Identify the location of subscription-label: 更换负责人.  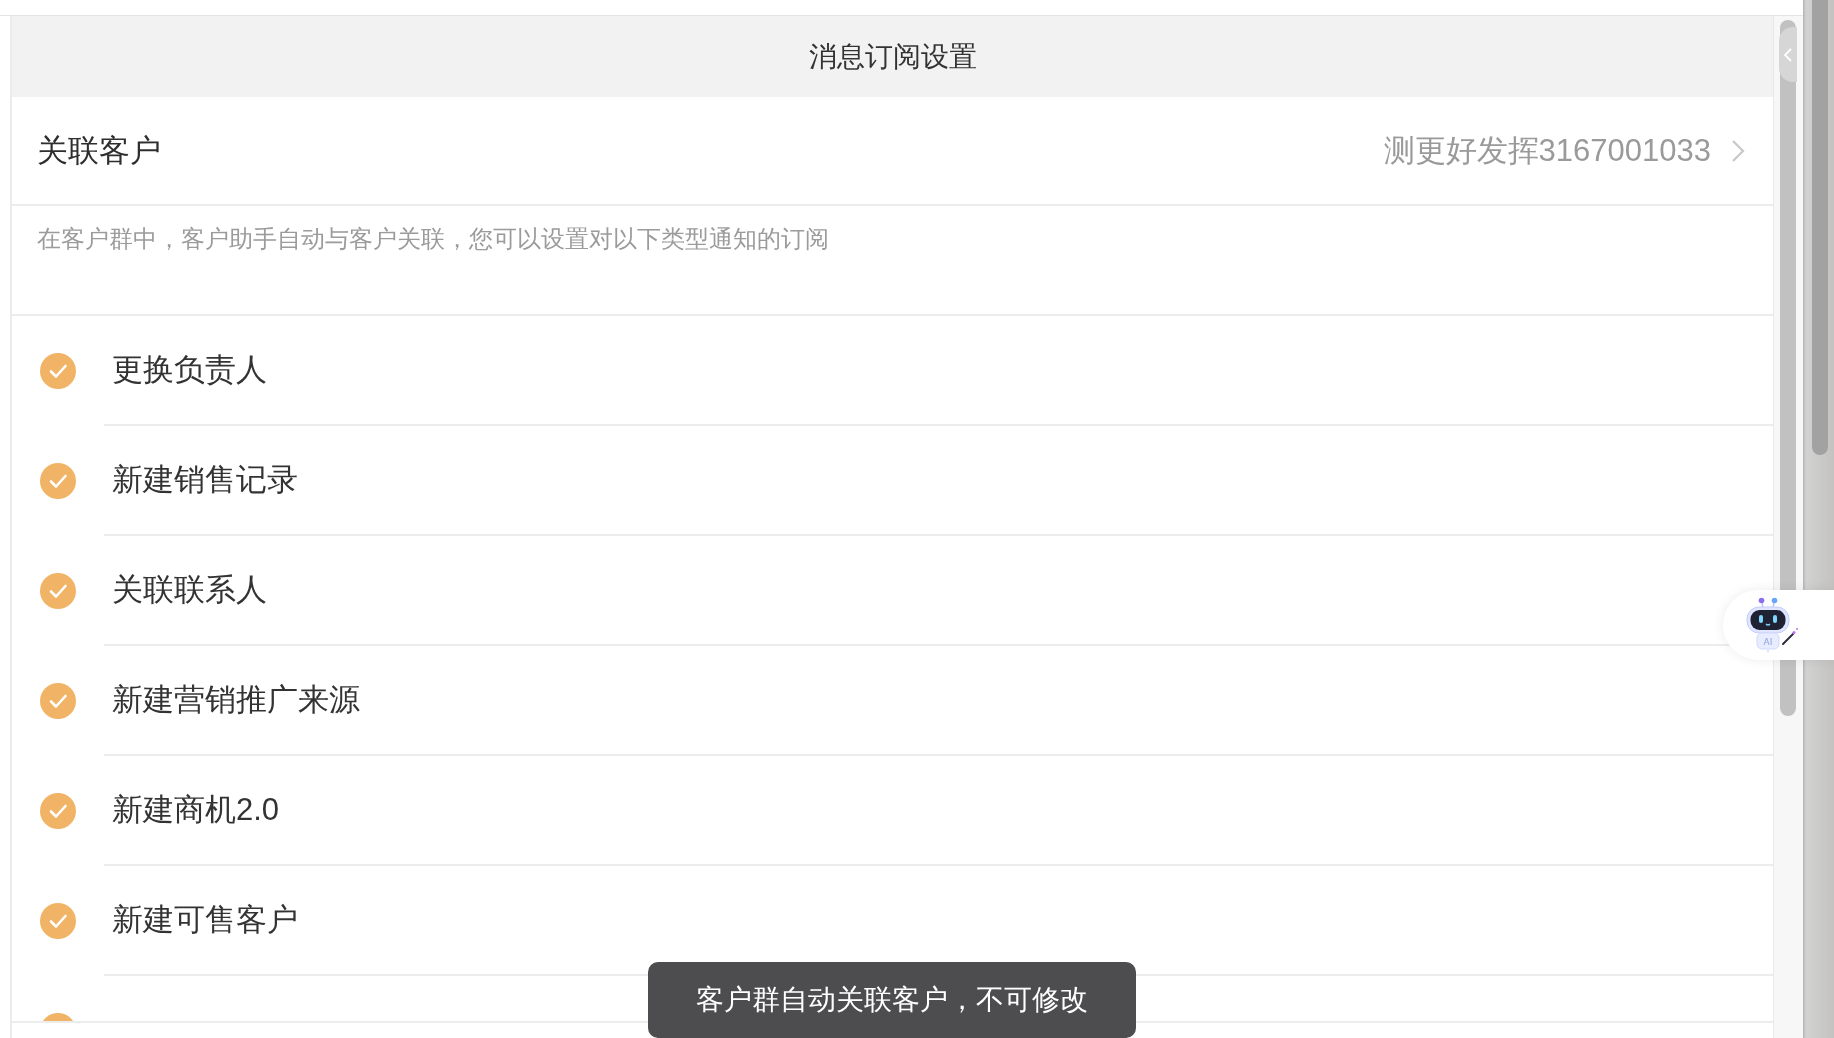
(189, 370).